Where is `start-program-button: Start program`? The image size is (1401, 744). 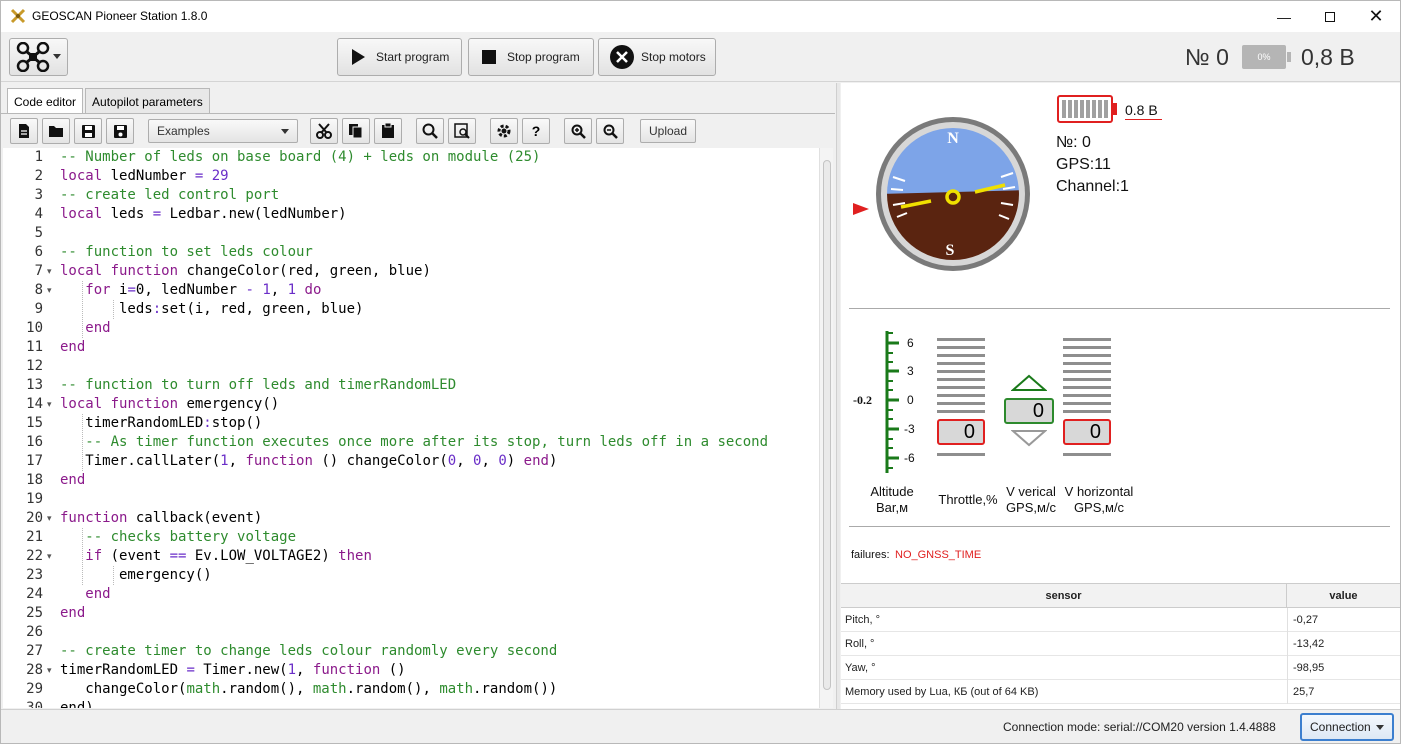 start-program-button: Start program is located at coordinates (399, 57).